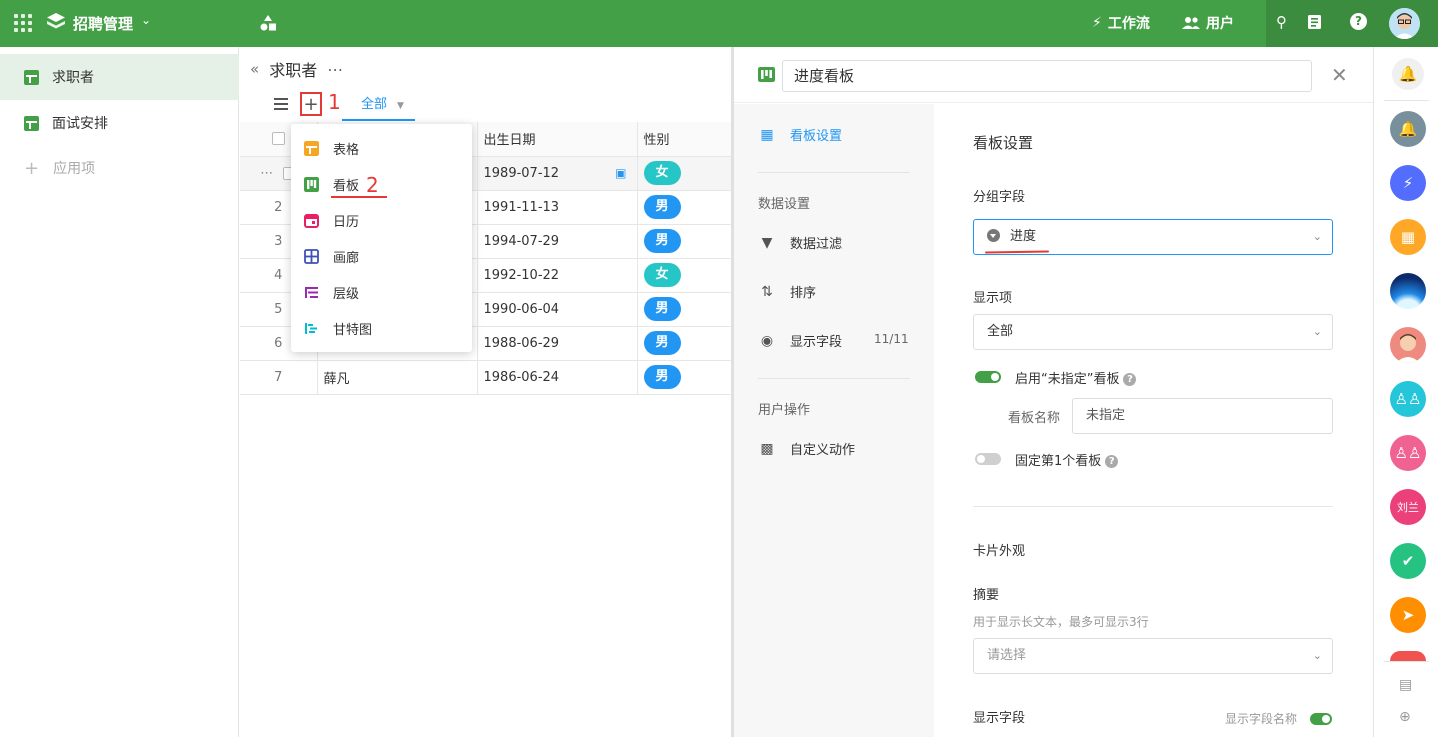 Image resolution: width=1438 pixels, height=737 pixels. Describe the element at coordinates (1408, 291) in the screenshot. I see `landscape-avatar` at that location.